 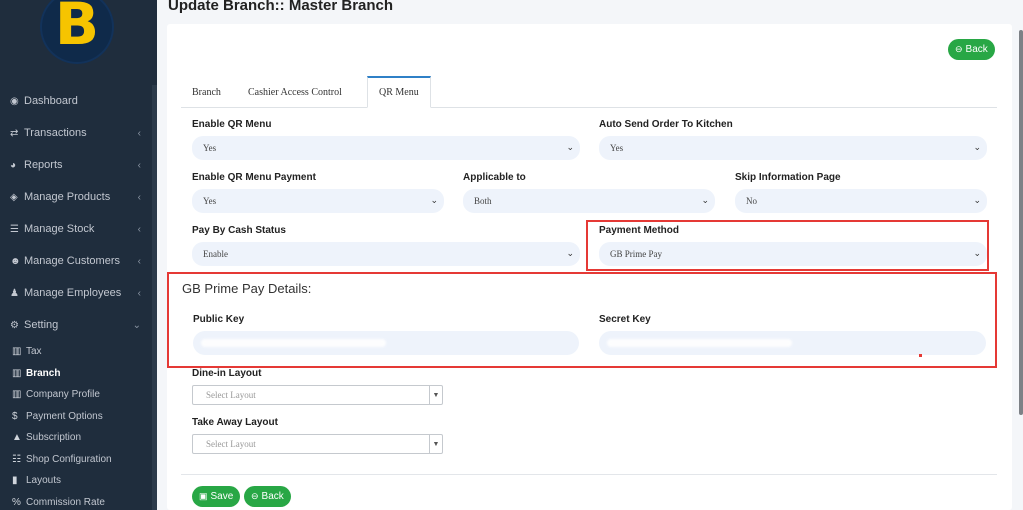 I want to click on sidebar-item-manage-customers: ☻ Manage Customers ‹, so click(x=78, y=261).